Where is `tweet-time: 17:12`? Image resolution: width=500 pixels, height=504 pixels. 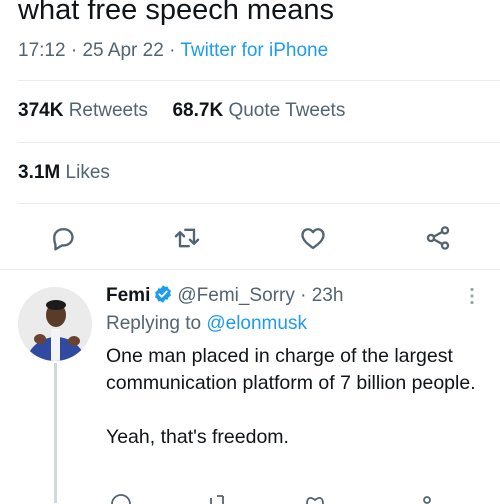
tweet-time: 17:12 is located at coordinates (42, 50).